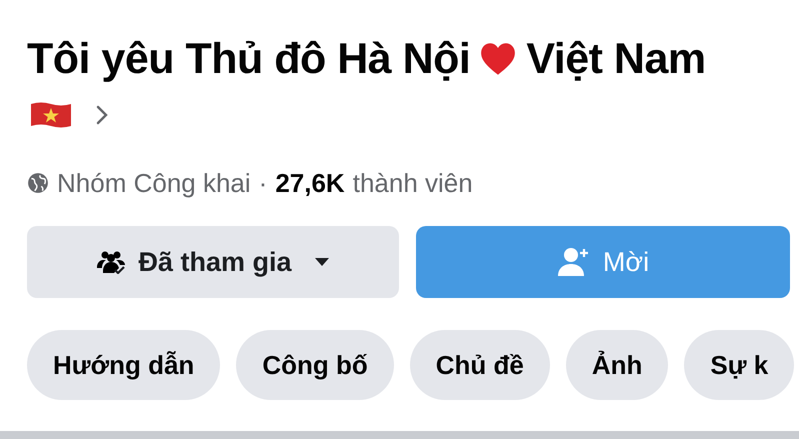 This screenshot has width=799, height=439. Describe the element at coordinates (412, 183) in the screenshot. I see `member-label: thành viên` at that location.